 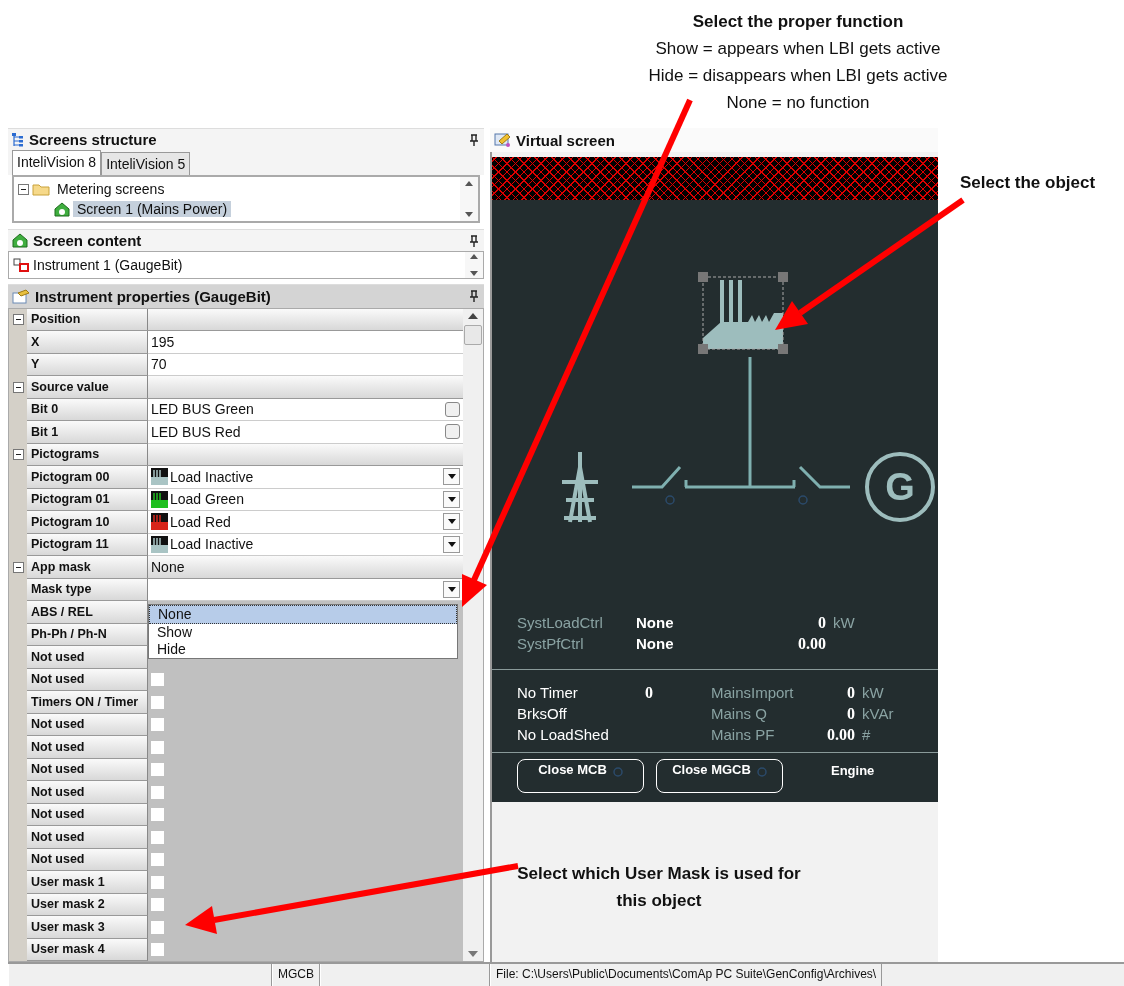 I want to click on breaker-button: Close MCB, so click(x=580, y=776).